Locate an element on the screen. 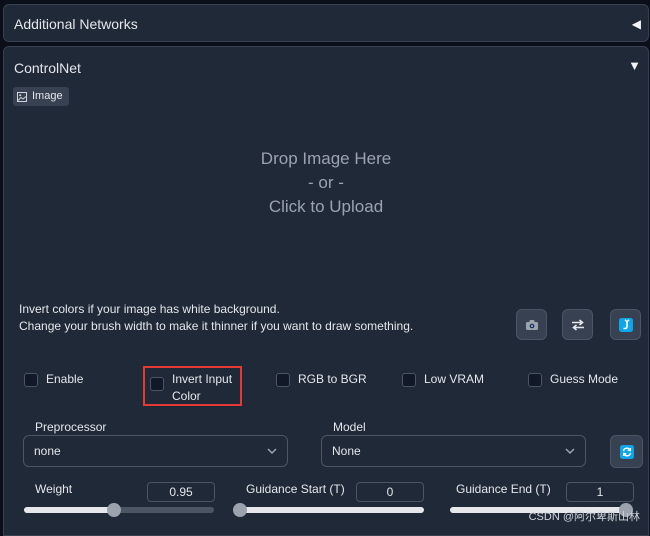  refresh-icon is located at coordinates (626, 451).